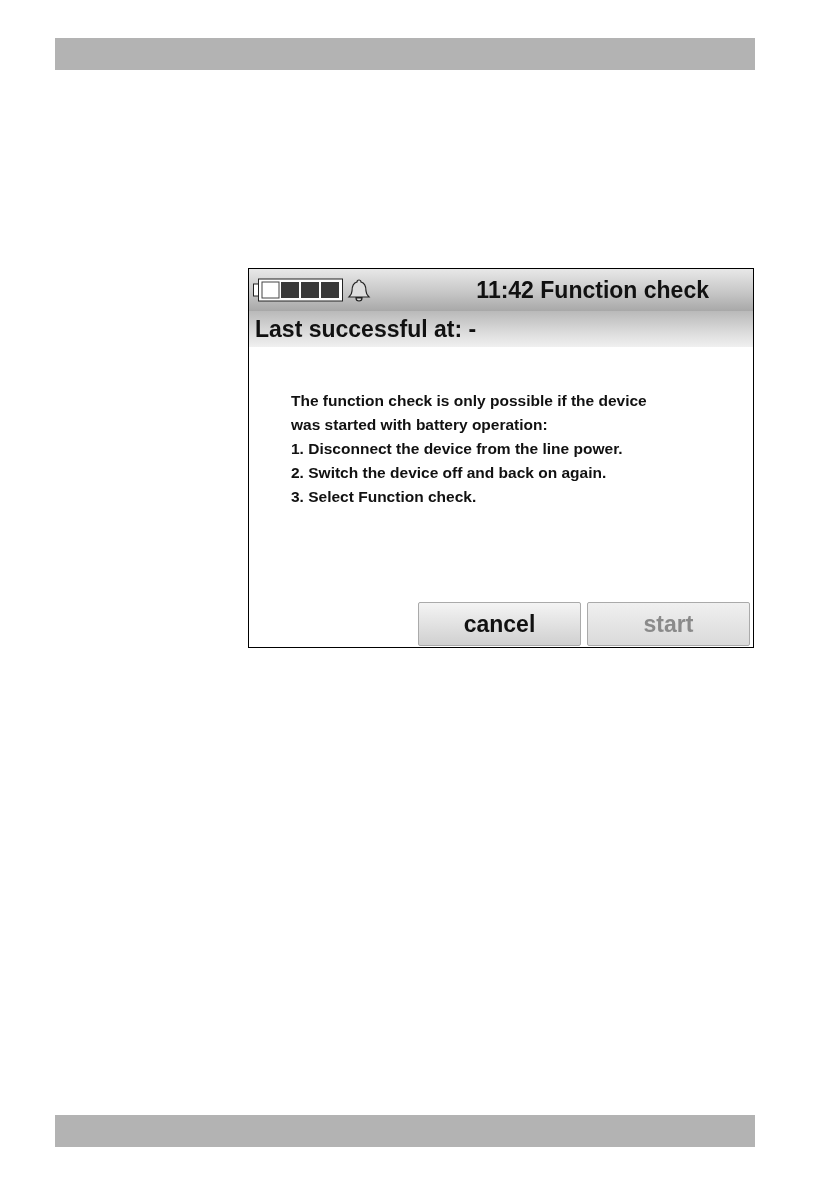  What do you see at coordinates (592, 290) in the screenshot?
I see `screen-title: 11:42 Function check` at bounding box center [592, 290].